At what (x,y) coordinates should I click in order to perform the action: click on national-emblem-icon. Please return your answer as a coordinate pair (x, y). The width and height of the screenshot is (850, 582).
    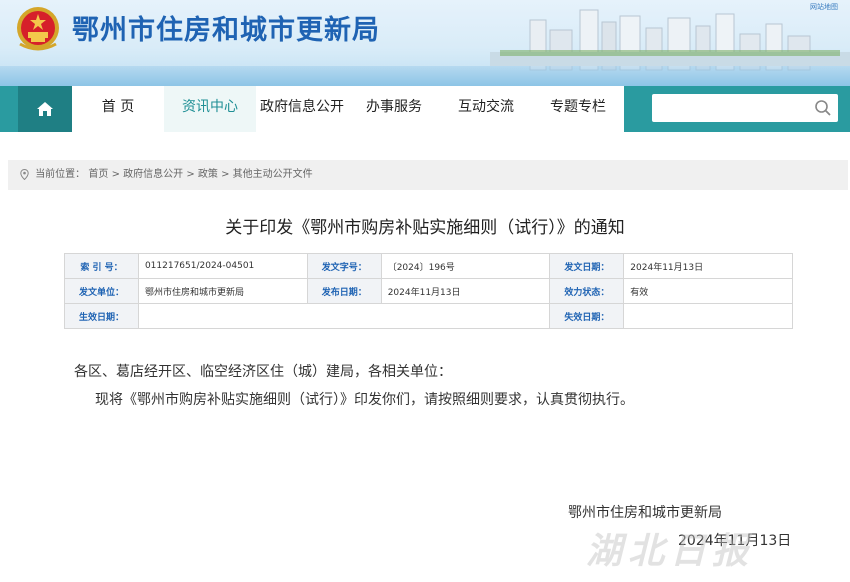
    Looking at the image, I should click on (38, 29).